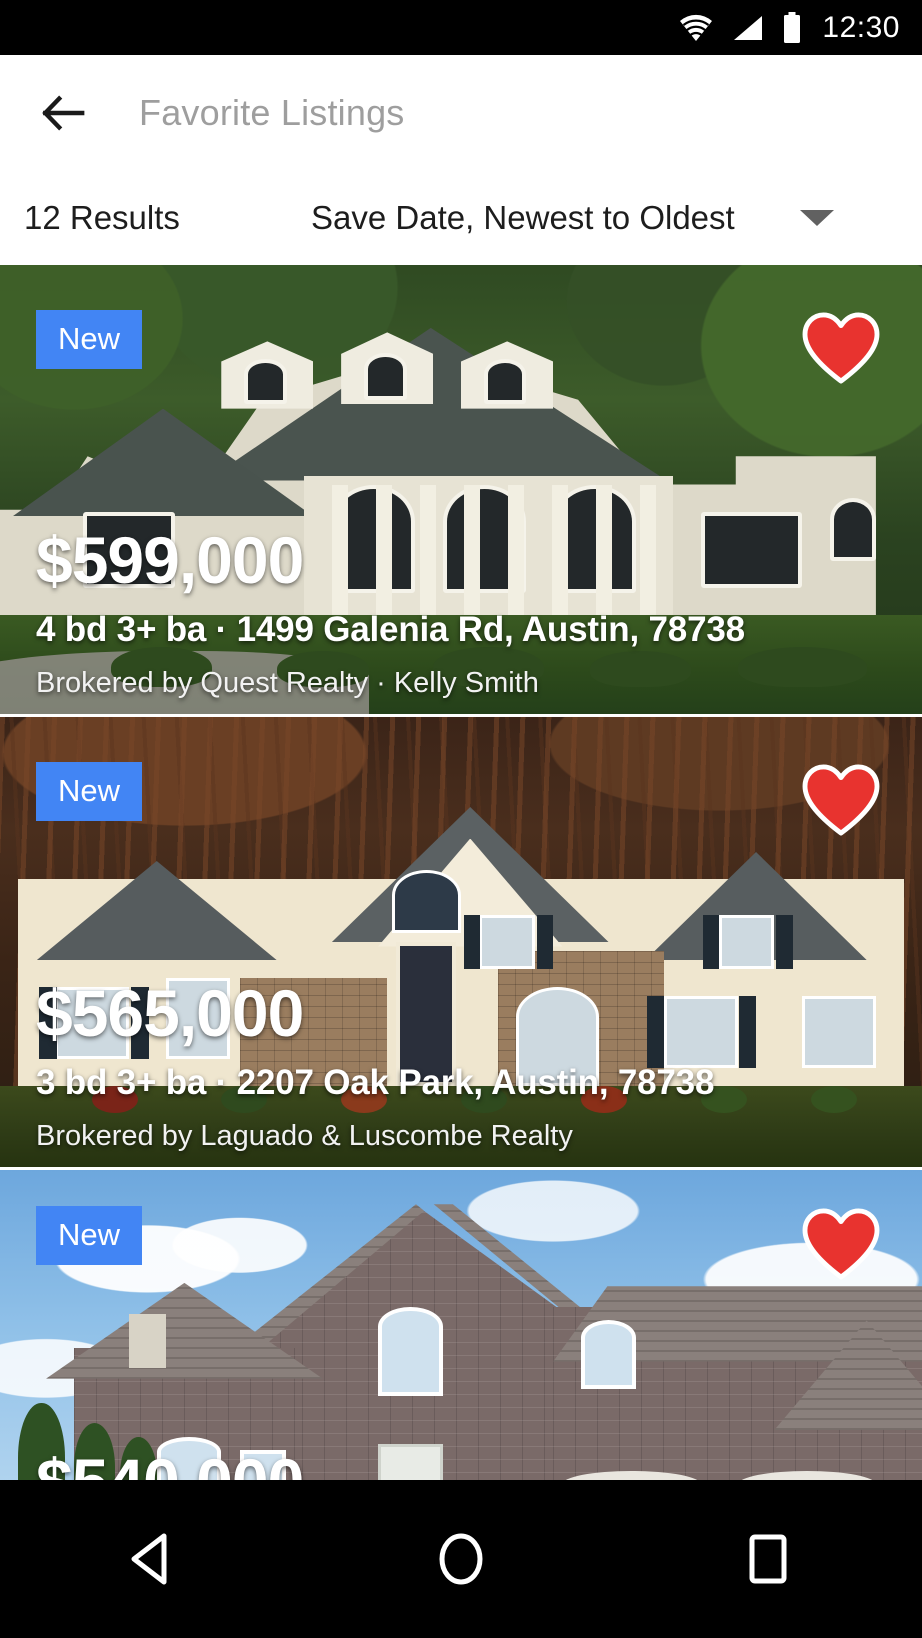 Image resolution: width=922 pixels, height=1638 pixels. I want to click on wifi-icon, so click(696, 27).